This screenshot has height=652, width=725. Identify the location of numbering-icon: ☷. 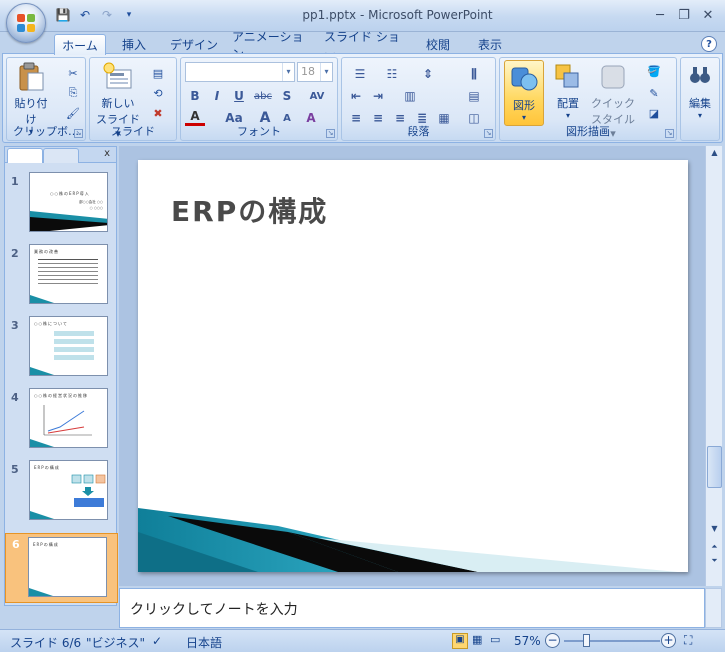
(392, 74).